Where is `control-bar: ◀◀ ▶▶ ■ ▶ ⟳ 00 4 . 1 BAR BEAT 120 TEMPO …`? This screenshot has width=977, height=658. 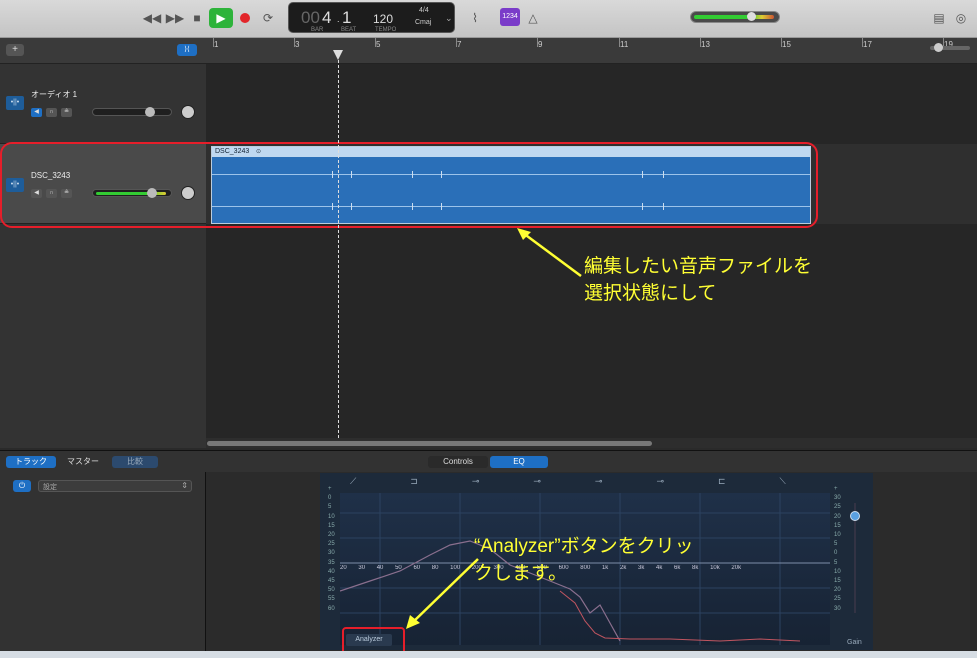 control-bar: ◀◀ ▶▶ ■ ▶ ⟳ 00 4 . 1 BAR BEAT 120 TEMPO … is located at coordinates (488, 19).